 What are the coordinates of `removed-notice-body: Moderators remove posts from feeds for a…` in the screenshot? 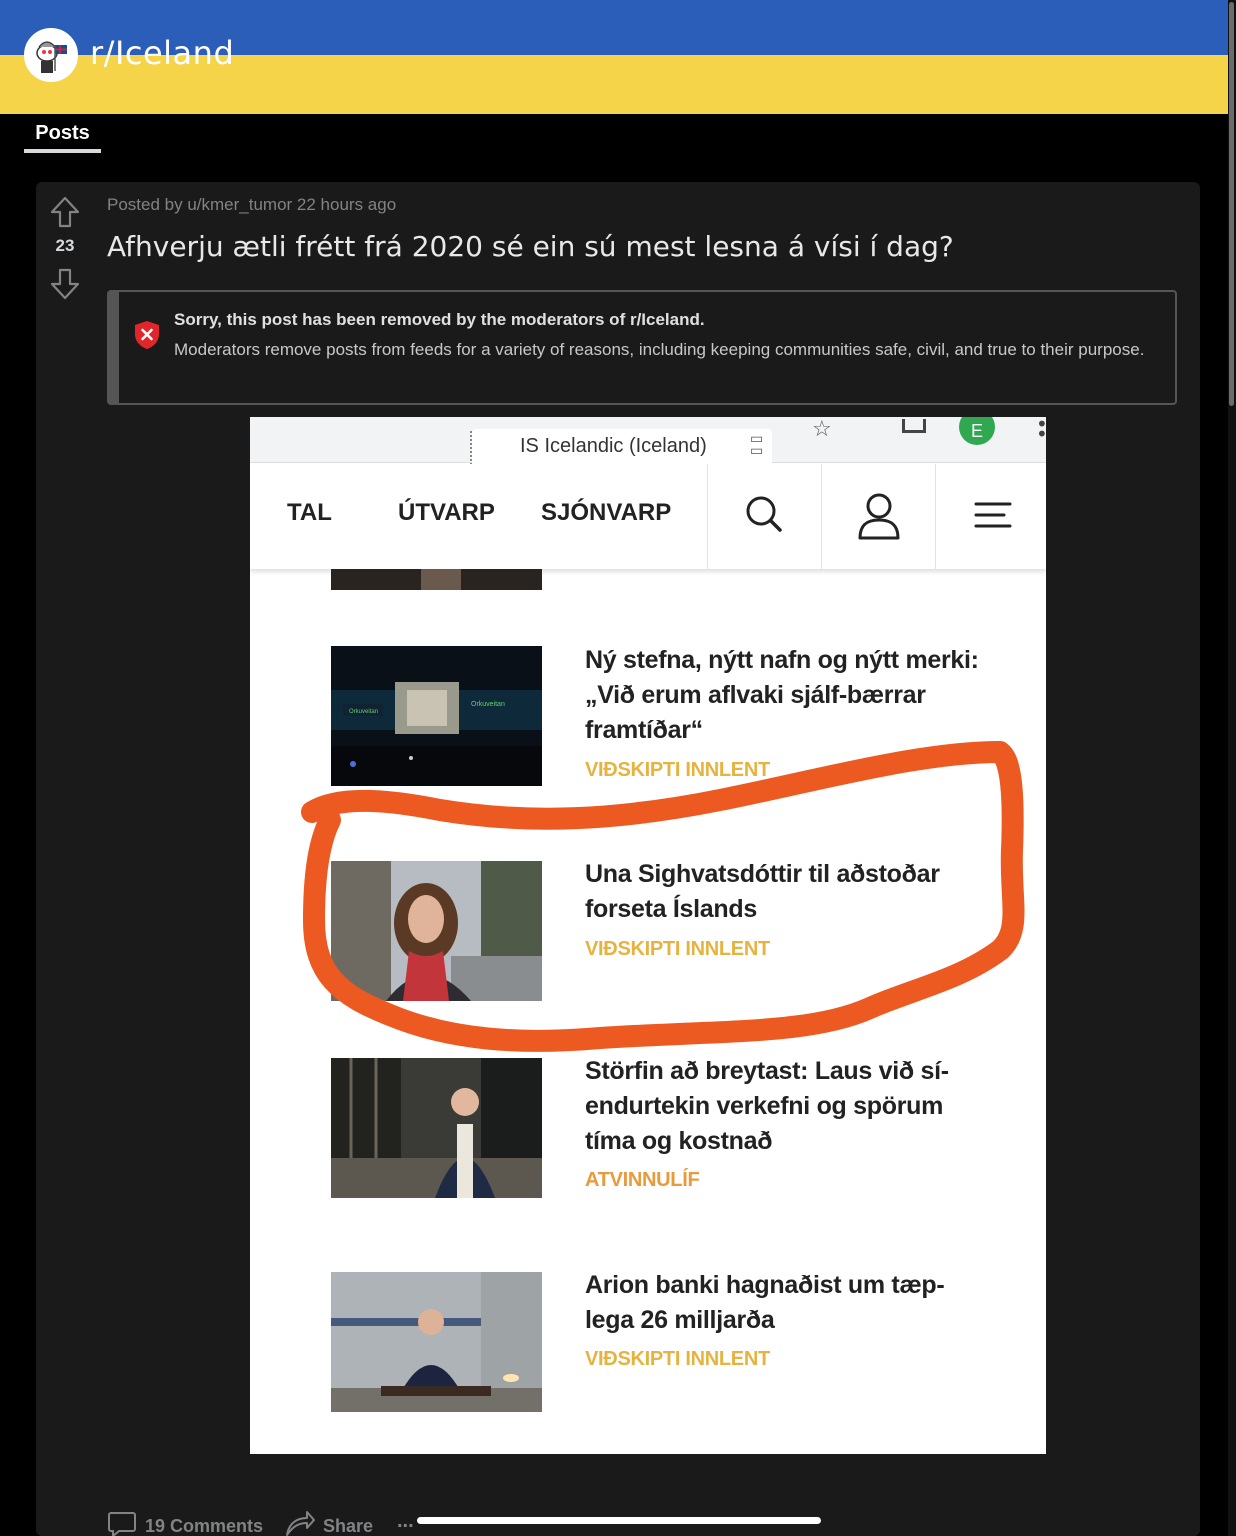 It's located at (659, 349).